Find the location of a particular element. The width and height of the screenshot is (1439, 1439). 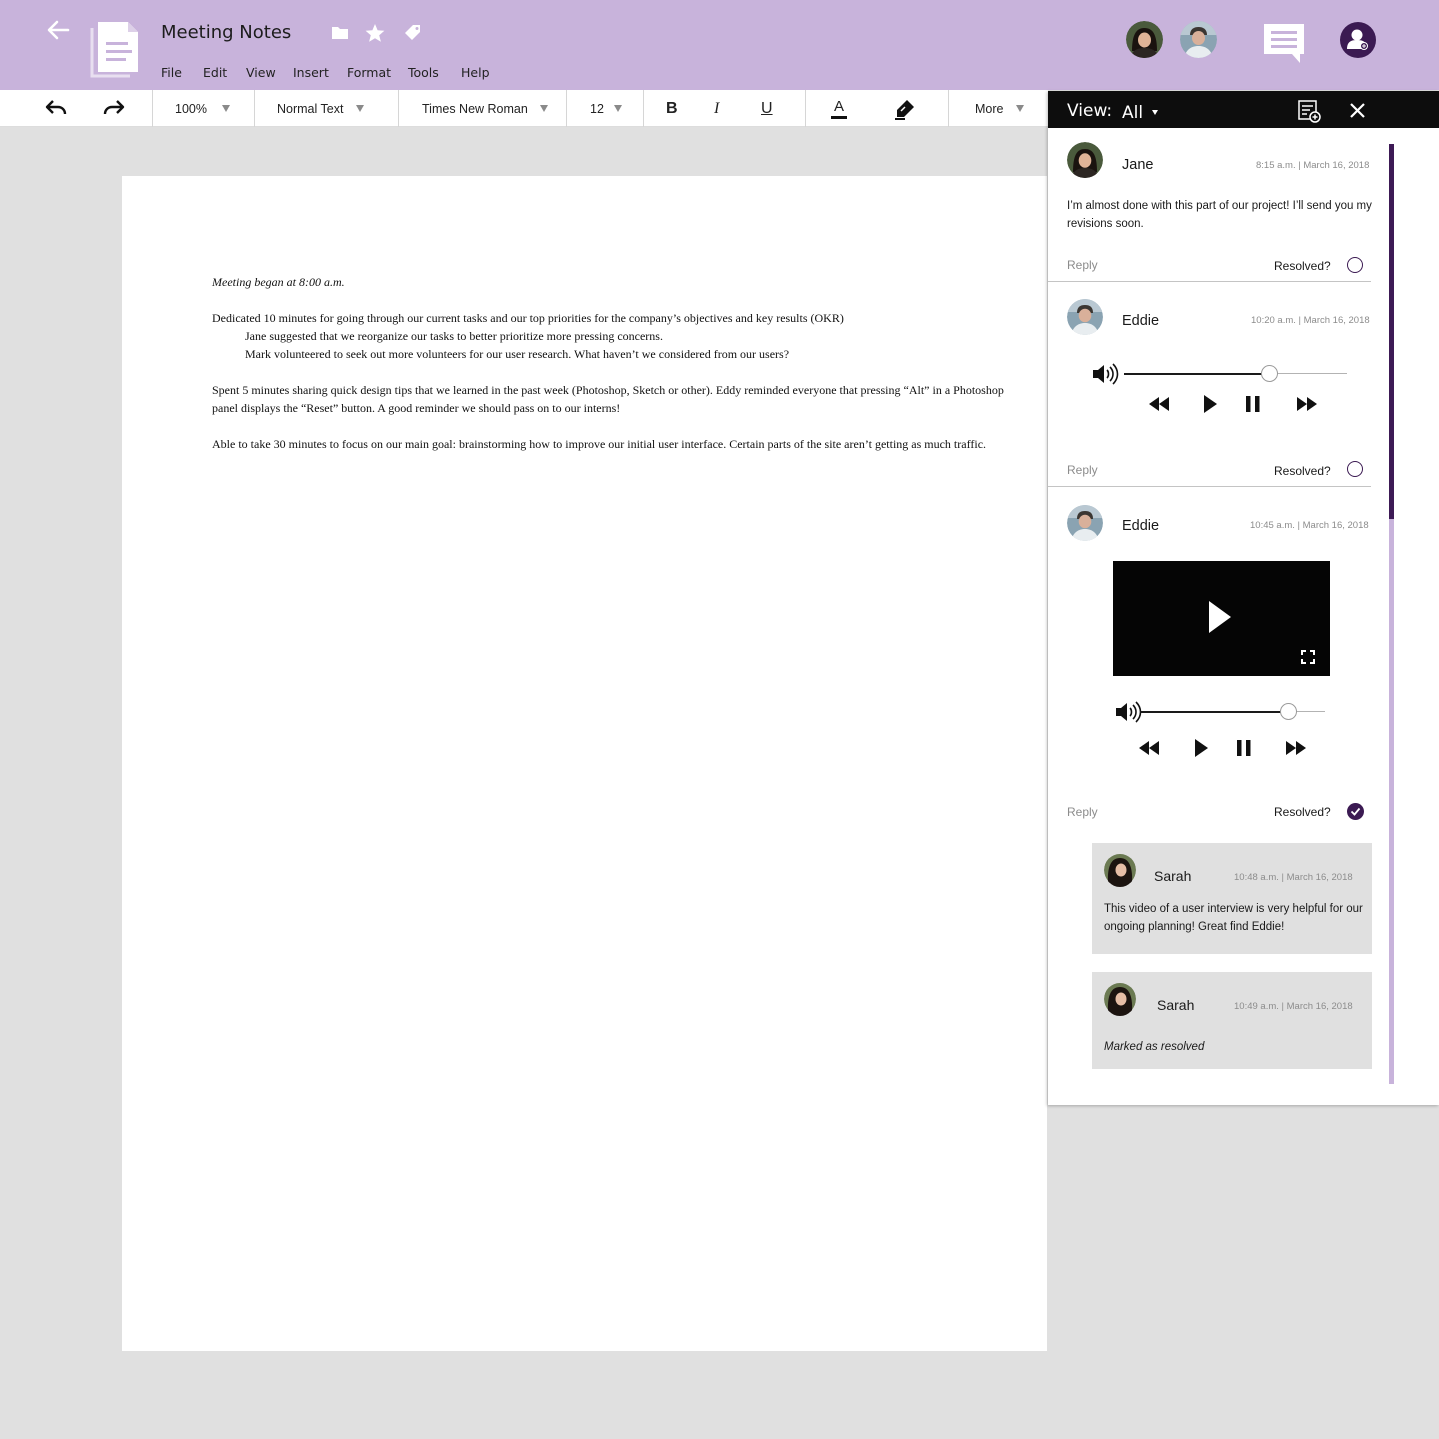

menu-format: Format is located at coordinates (369, 72).